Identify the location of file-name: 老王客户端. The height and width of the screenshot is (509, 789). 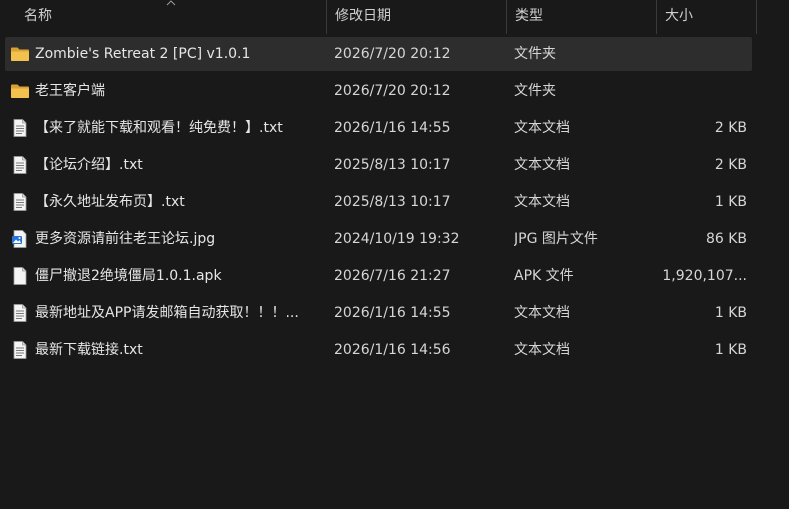
(70, 91).